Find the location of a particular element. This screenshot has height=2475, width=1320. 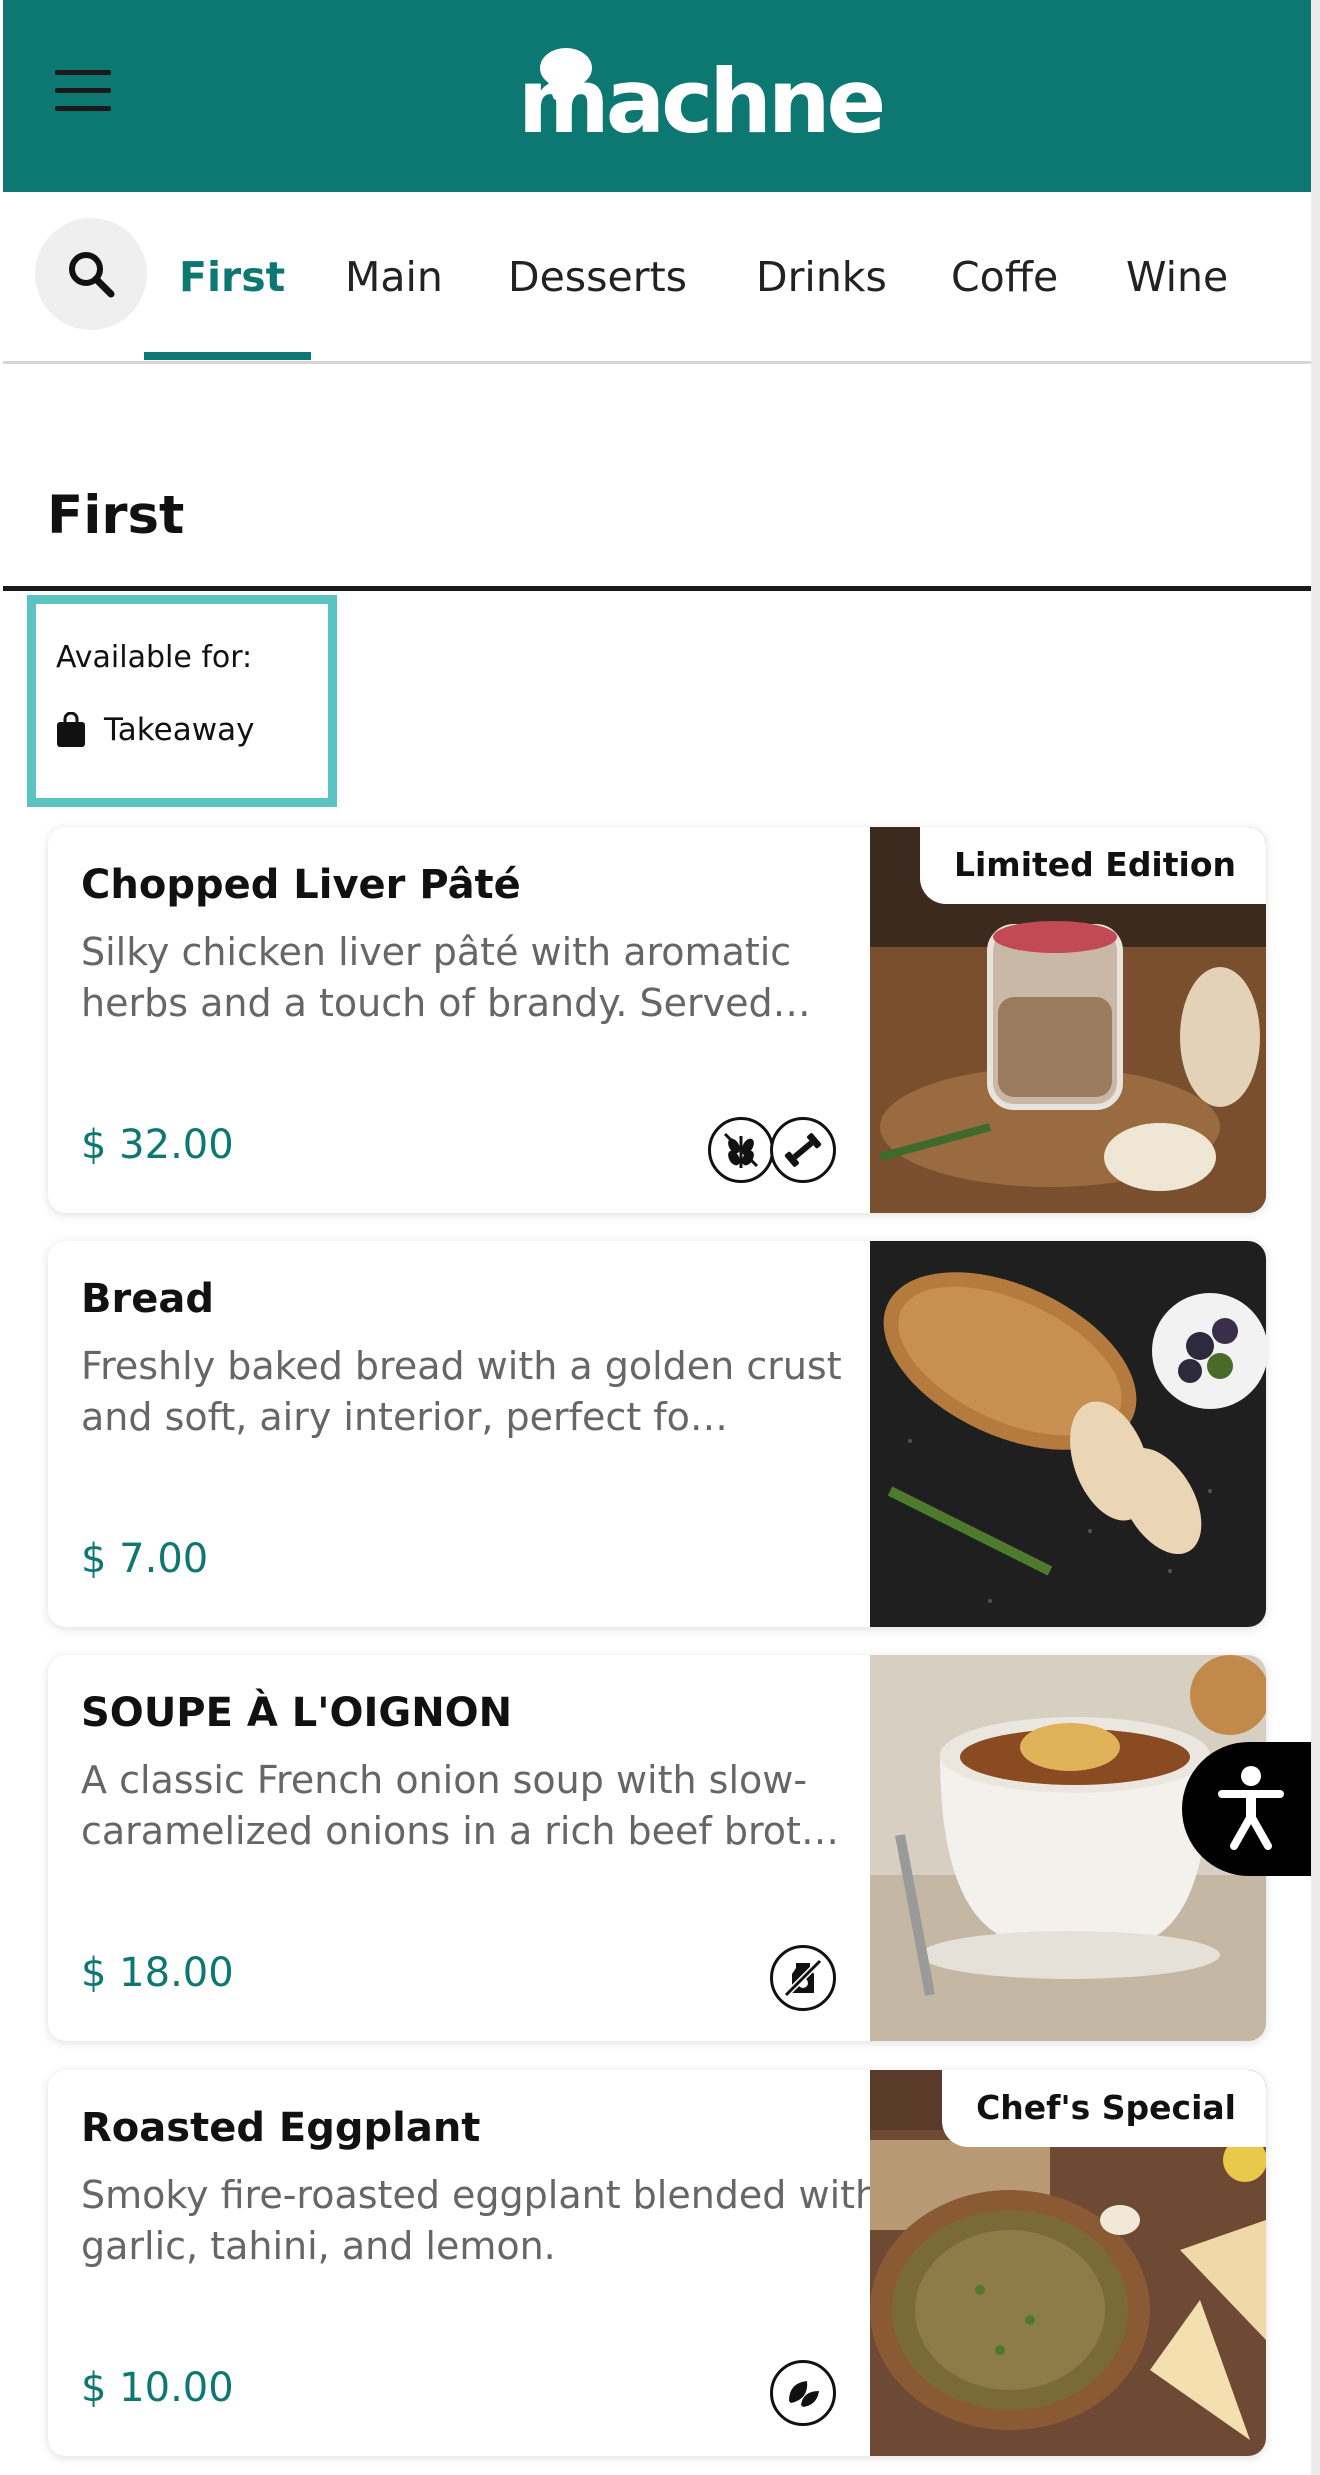

availability-option: Takeaway is located at coordinates (179, 730).